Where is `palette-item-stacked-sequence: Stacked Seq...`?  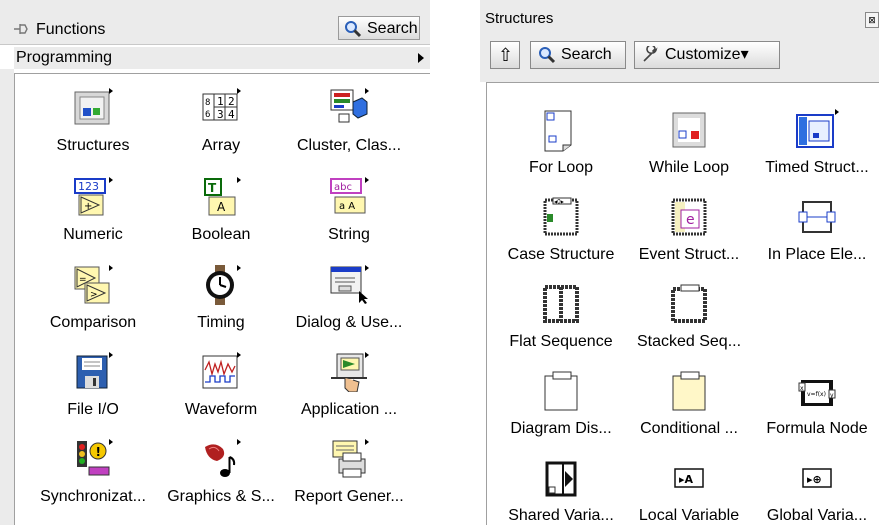 palette-item-stacked-sequence: Stacked Seq... is located at coordinates (689, 328).